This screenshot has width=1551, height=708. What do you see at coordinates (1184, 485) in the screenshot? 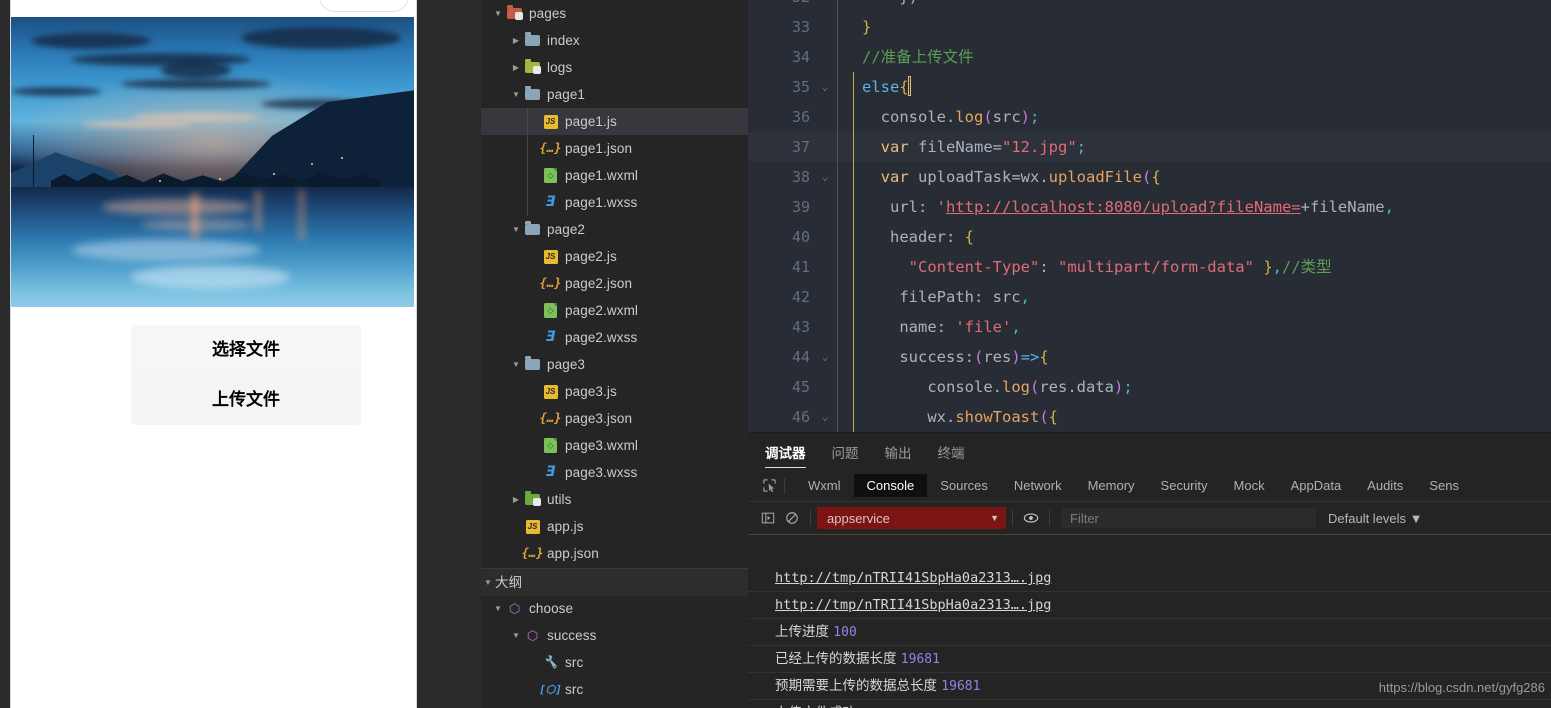
I see `panel-tab-security: Security` at bounding box center [1184, 485].